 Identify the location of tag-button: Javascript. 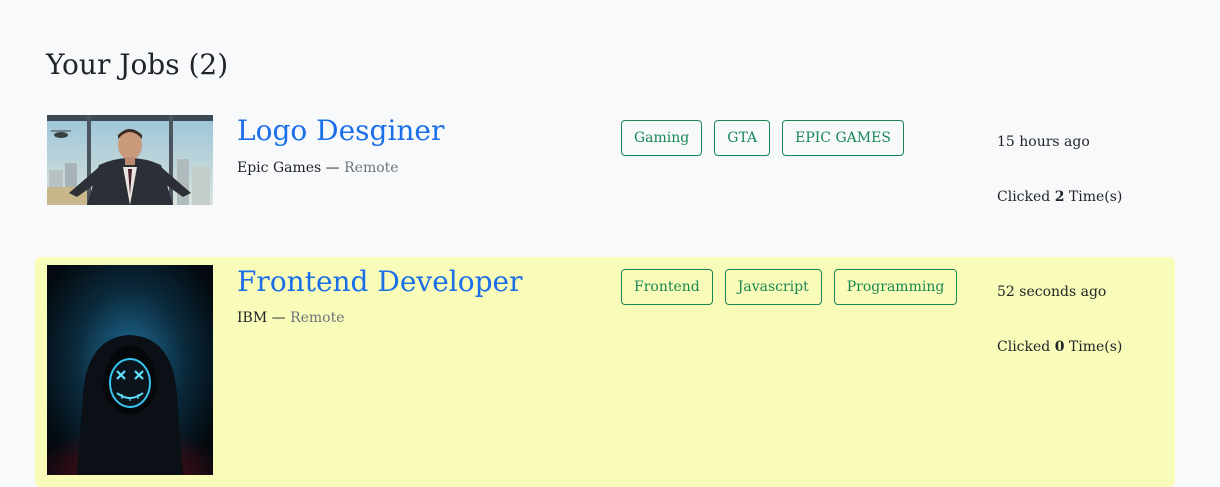
(773, 287).